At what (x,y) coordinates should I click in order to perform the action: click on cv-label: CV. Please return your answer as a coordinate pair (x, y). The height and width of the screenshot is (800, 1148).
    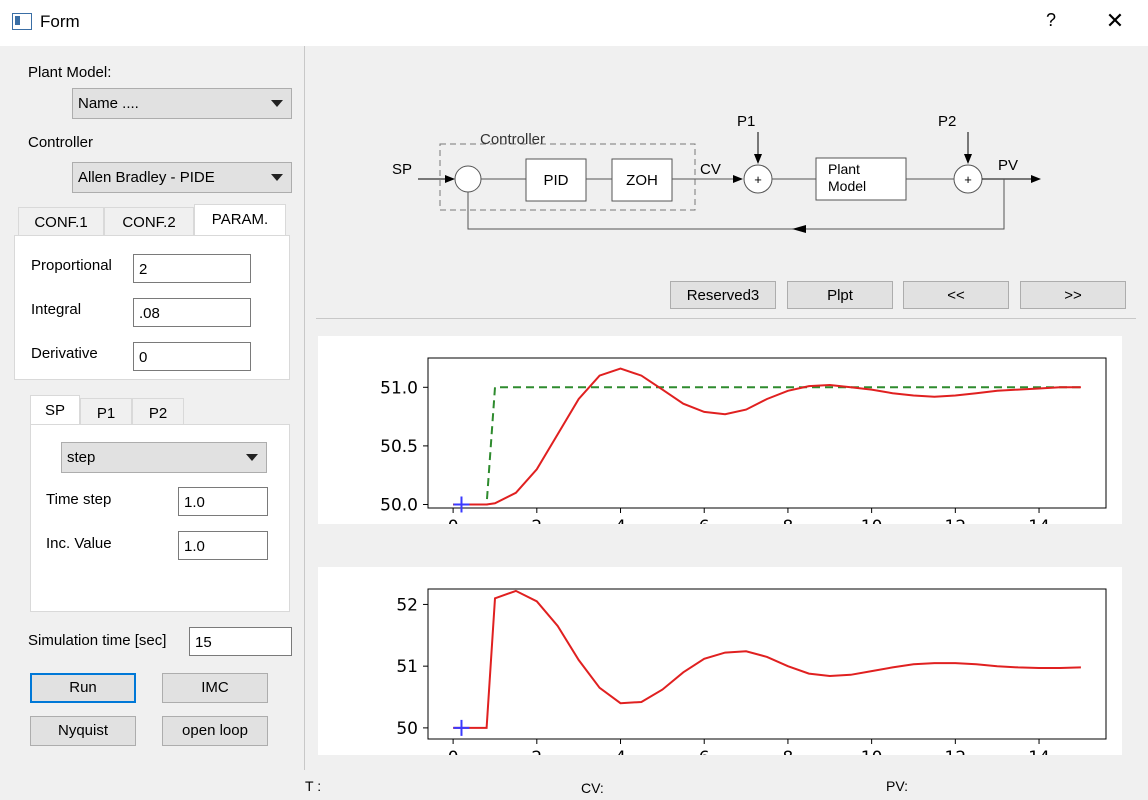
    Looking at the image, I should click on (710, 169).